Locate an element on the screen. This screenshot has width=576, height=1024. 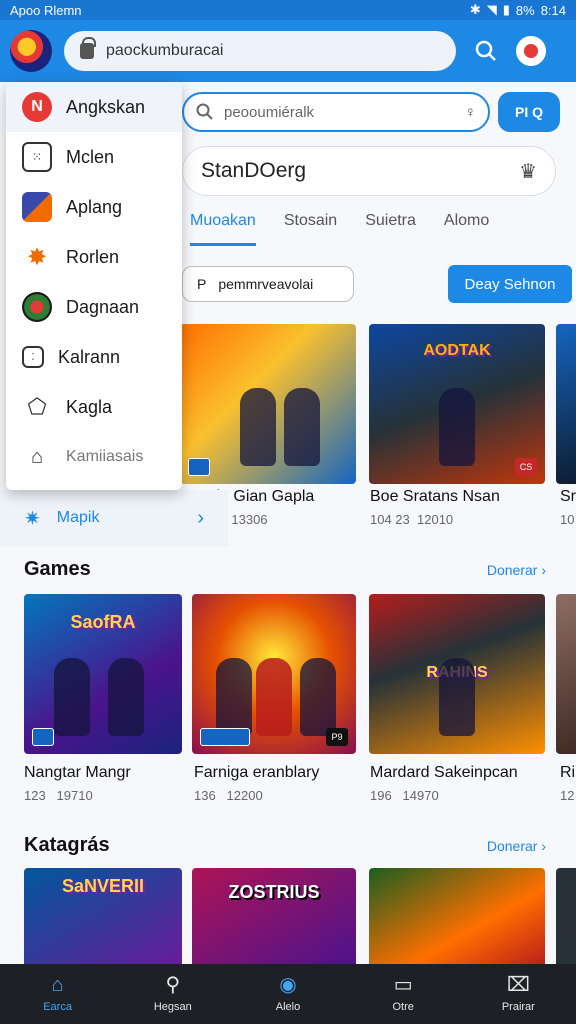
status-left-text: Apoo Rlemn is located at coordinates (46, 10).